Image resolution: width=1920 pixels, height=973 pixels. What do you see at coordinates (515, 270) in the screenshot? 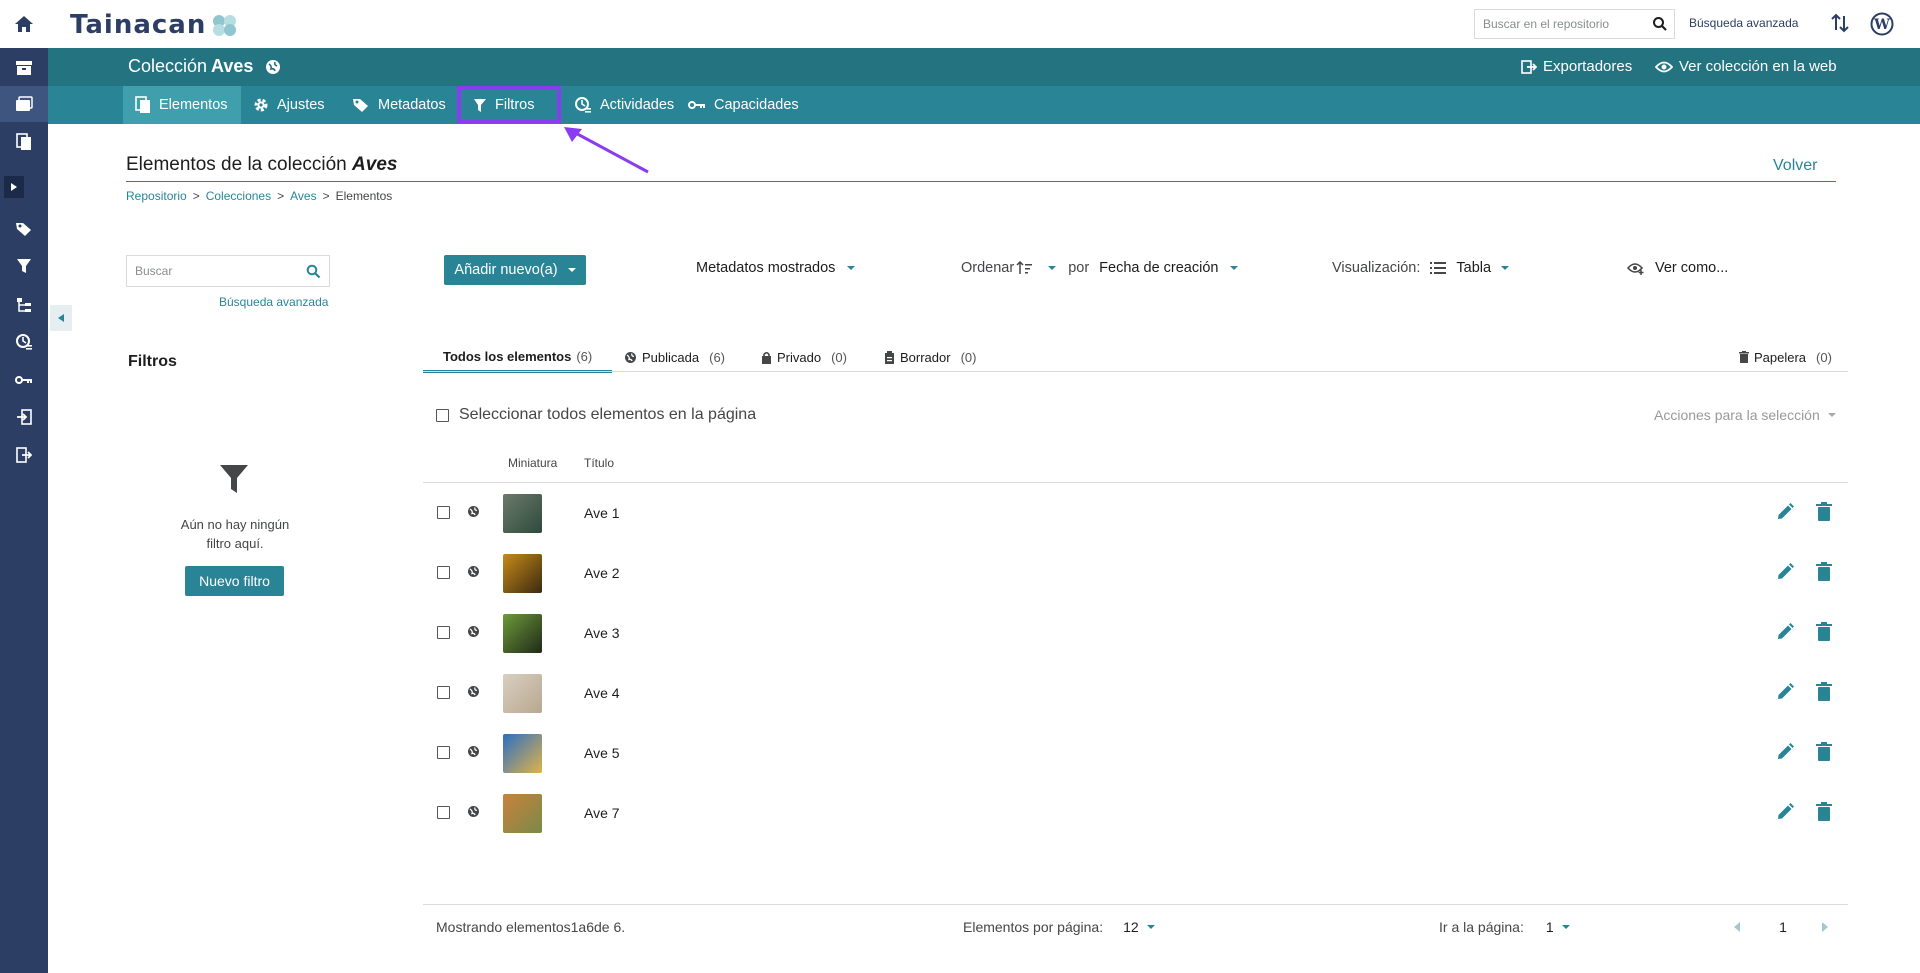
I see `add-new-button: Añadir nuevo(a)` at bounding box center [515, 270].